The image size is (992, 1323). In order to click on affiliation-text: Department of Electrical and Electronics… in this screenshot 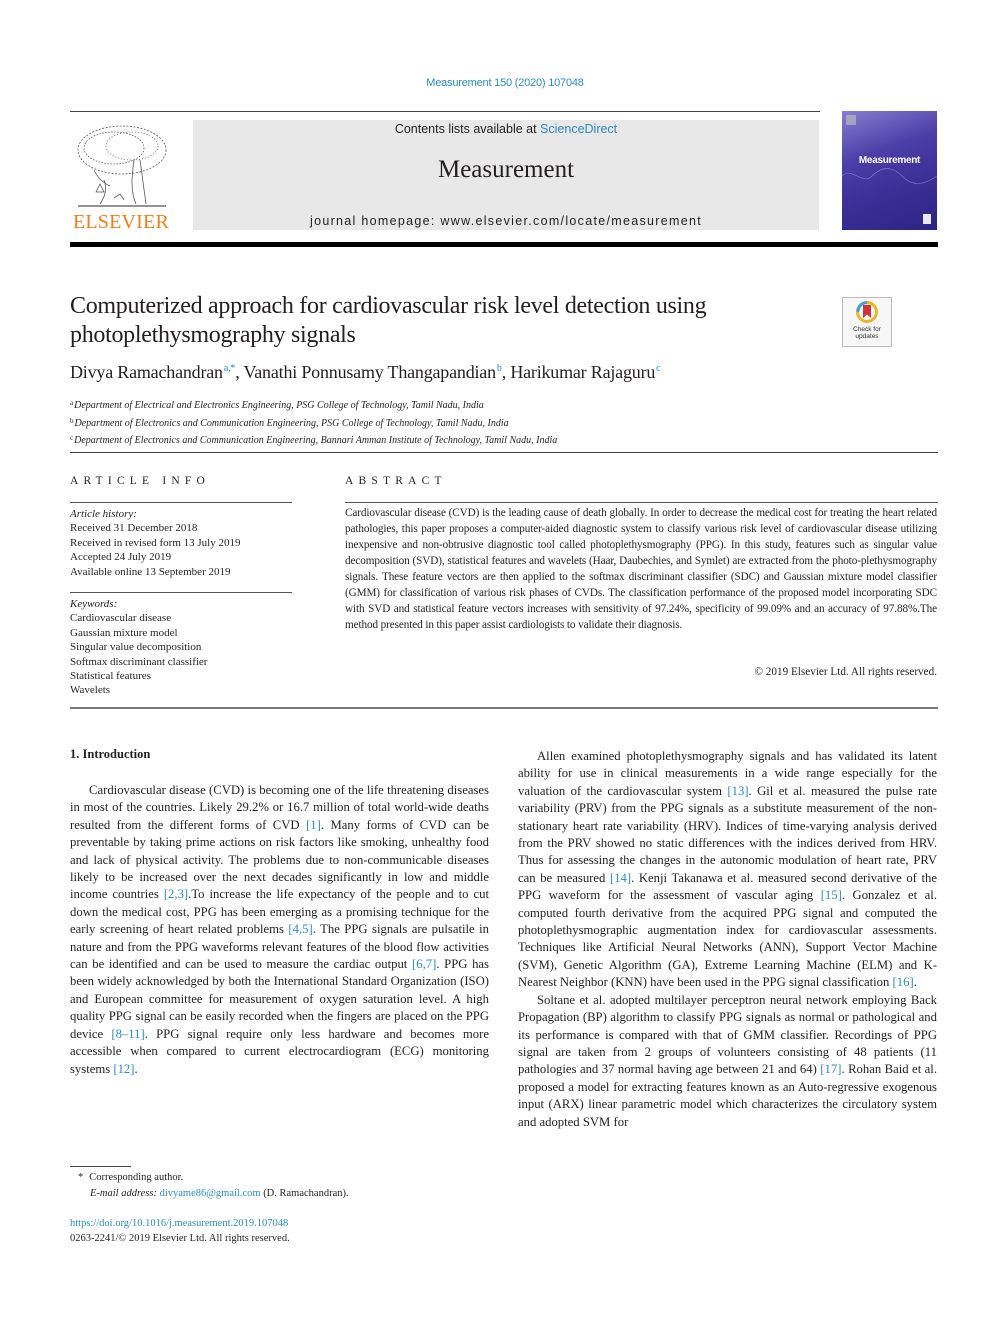, I will do `click(279, 405)`.